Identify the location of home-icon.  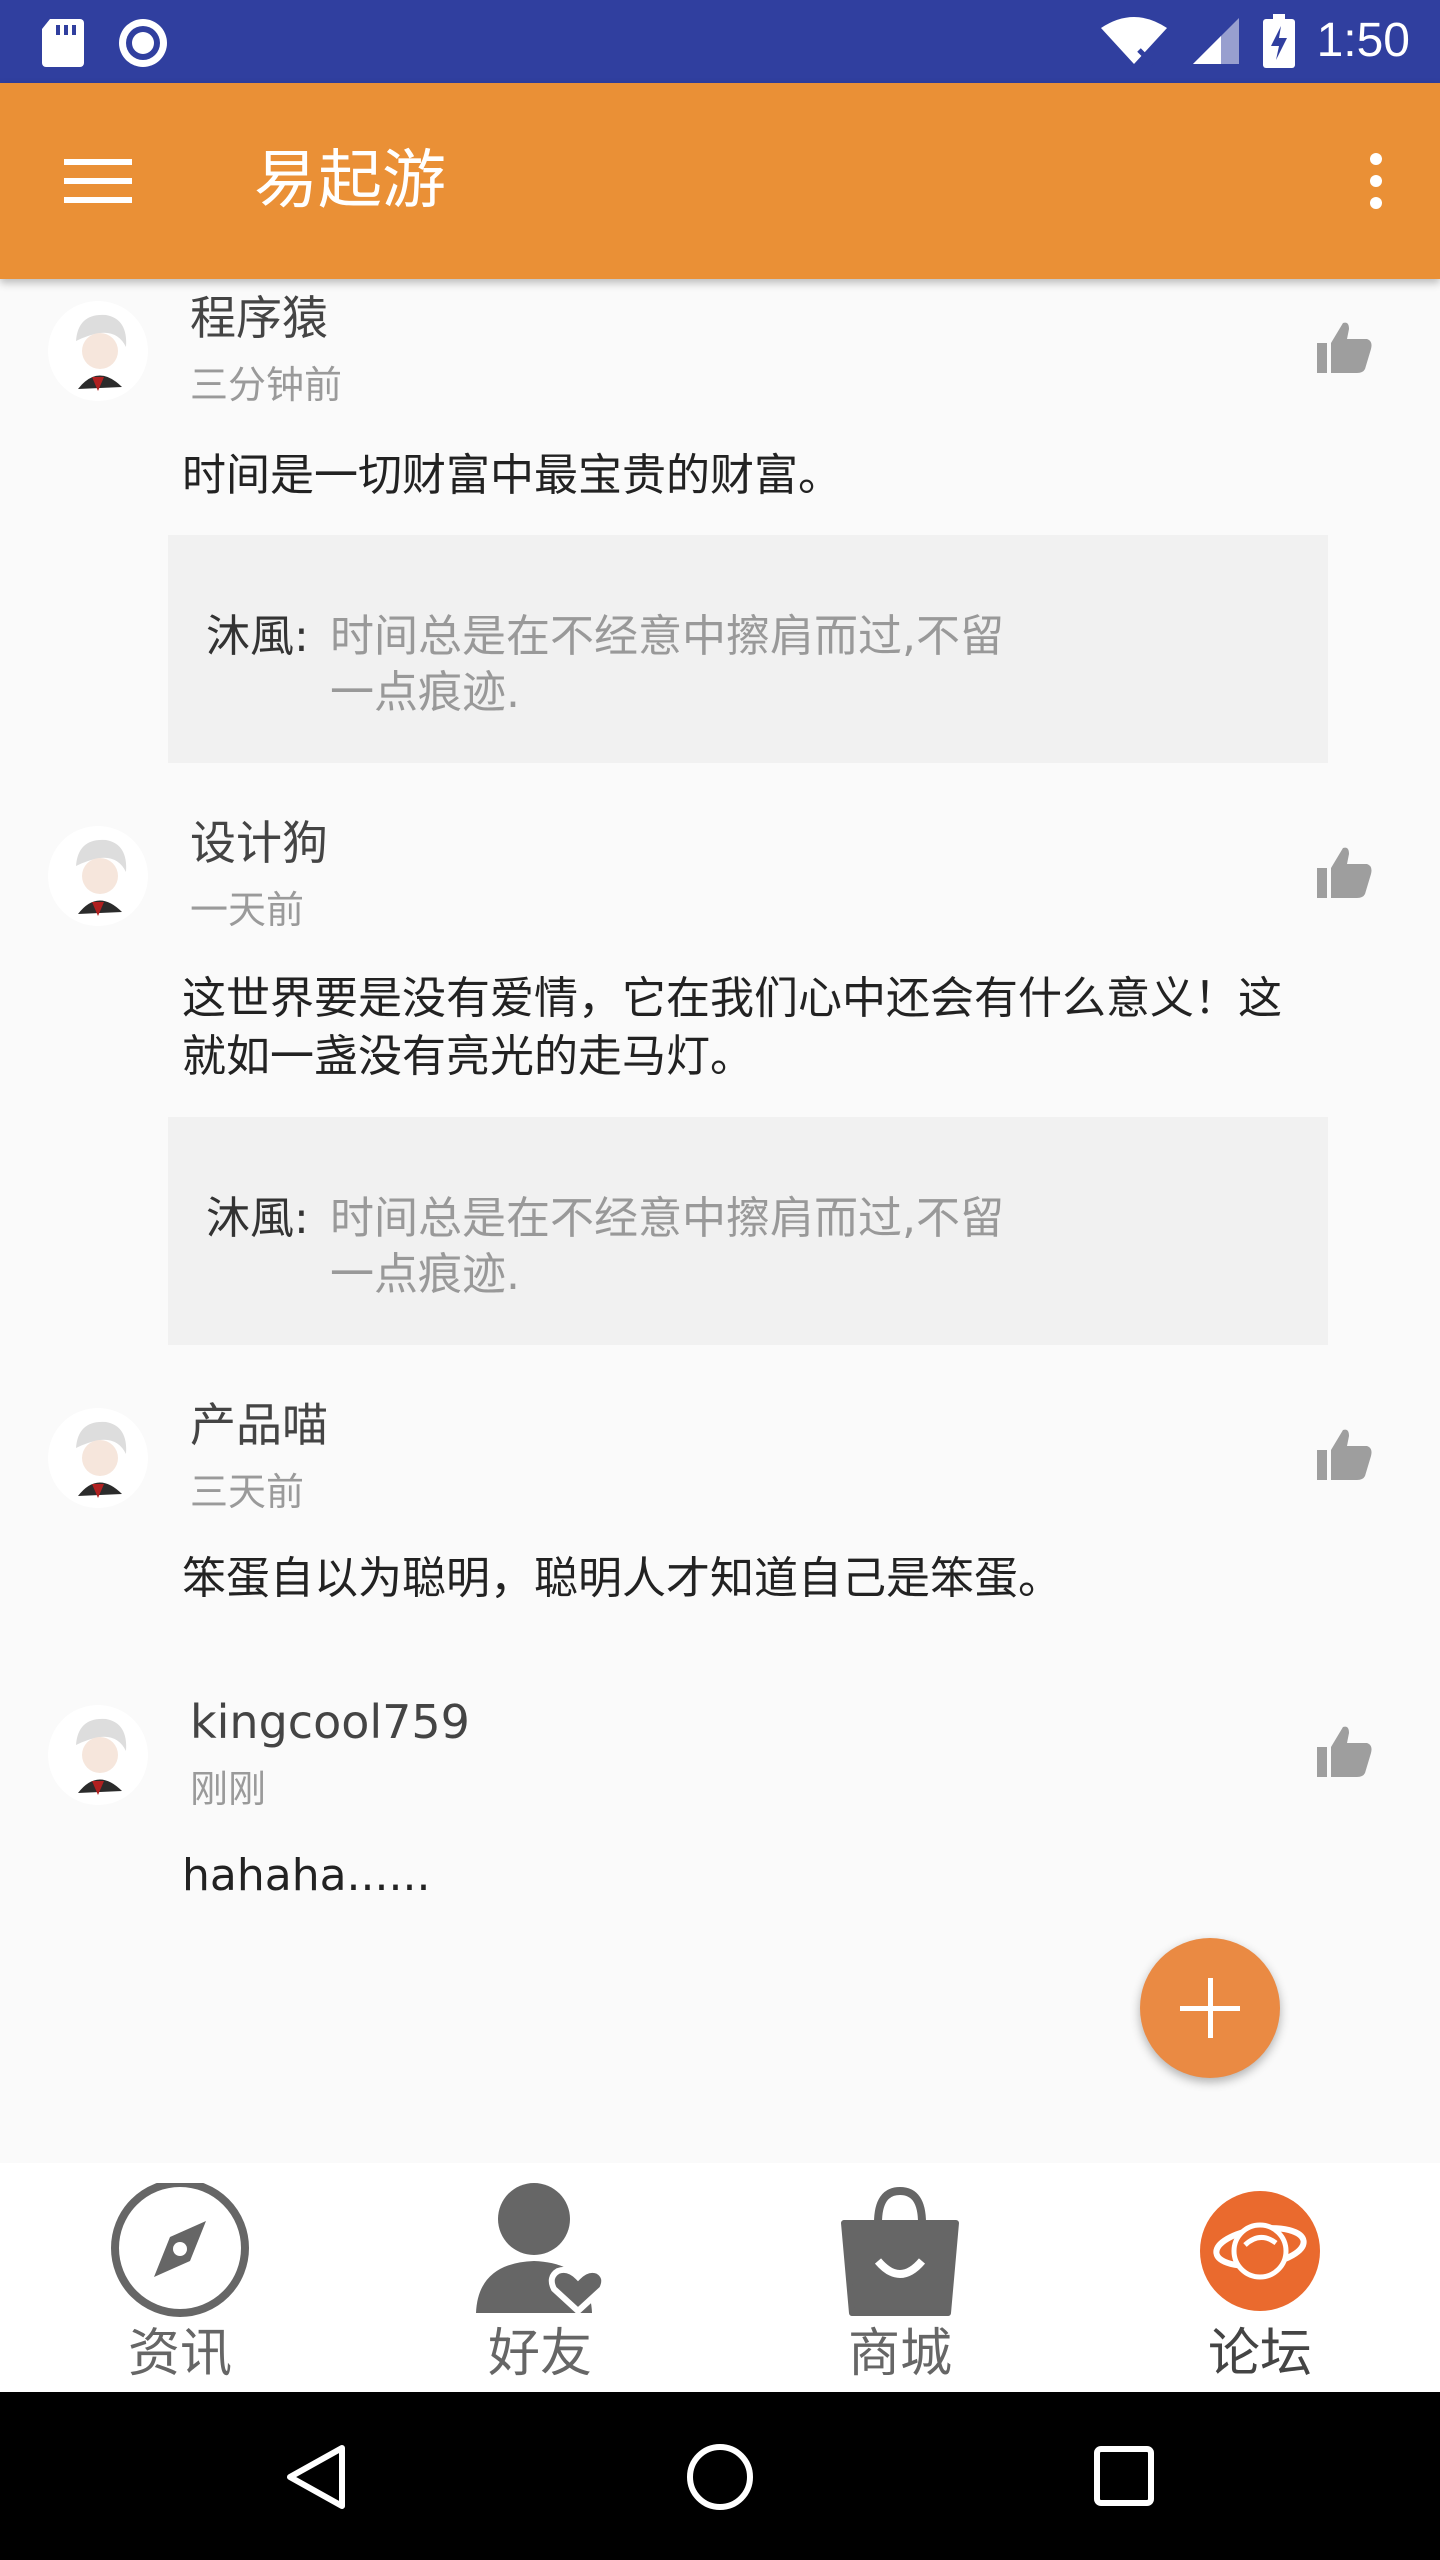
(720, 2477).